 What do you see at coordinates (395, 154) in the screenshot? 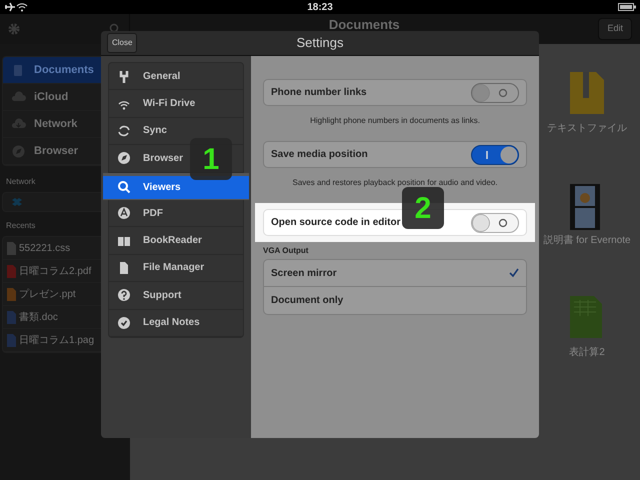
I see `setting-row: Save media position` at bounding box center [395, 154].